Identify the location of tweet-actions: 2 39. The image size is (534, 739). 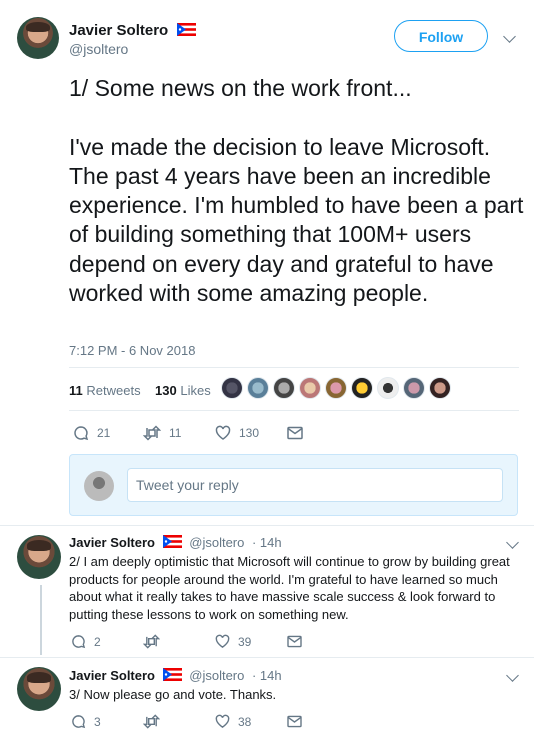
(186, 641).